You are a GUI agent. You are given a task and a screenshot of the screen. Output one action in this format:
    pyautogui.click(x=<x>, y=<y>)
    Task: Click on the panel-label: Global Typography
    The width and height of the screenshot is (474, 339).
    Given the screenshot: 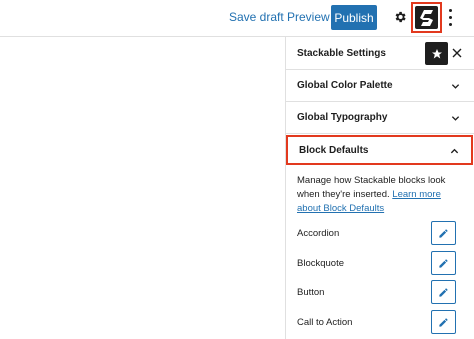 What is the action you would take?
    pyautogui.click(x=342, y=117)
    